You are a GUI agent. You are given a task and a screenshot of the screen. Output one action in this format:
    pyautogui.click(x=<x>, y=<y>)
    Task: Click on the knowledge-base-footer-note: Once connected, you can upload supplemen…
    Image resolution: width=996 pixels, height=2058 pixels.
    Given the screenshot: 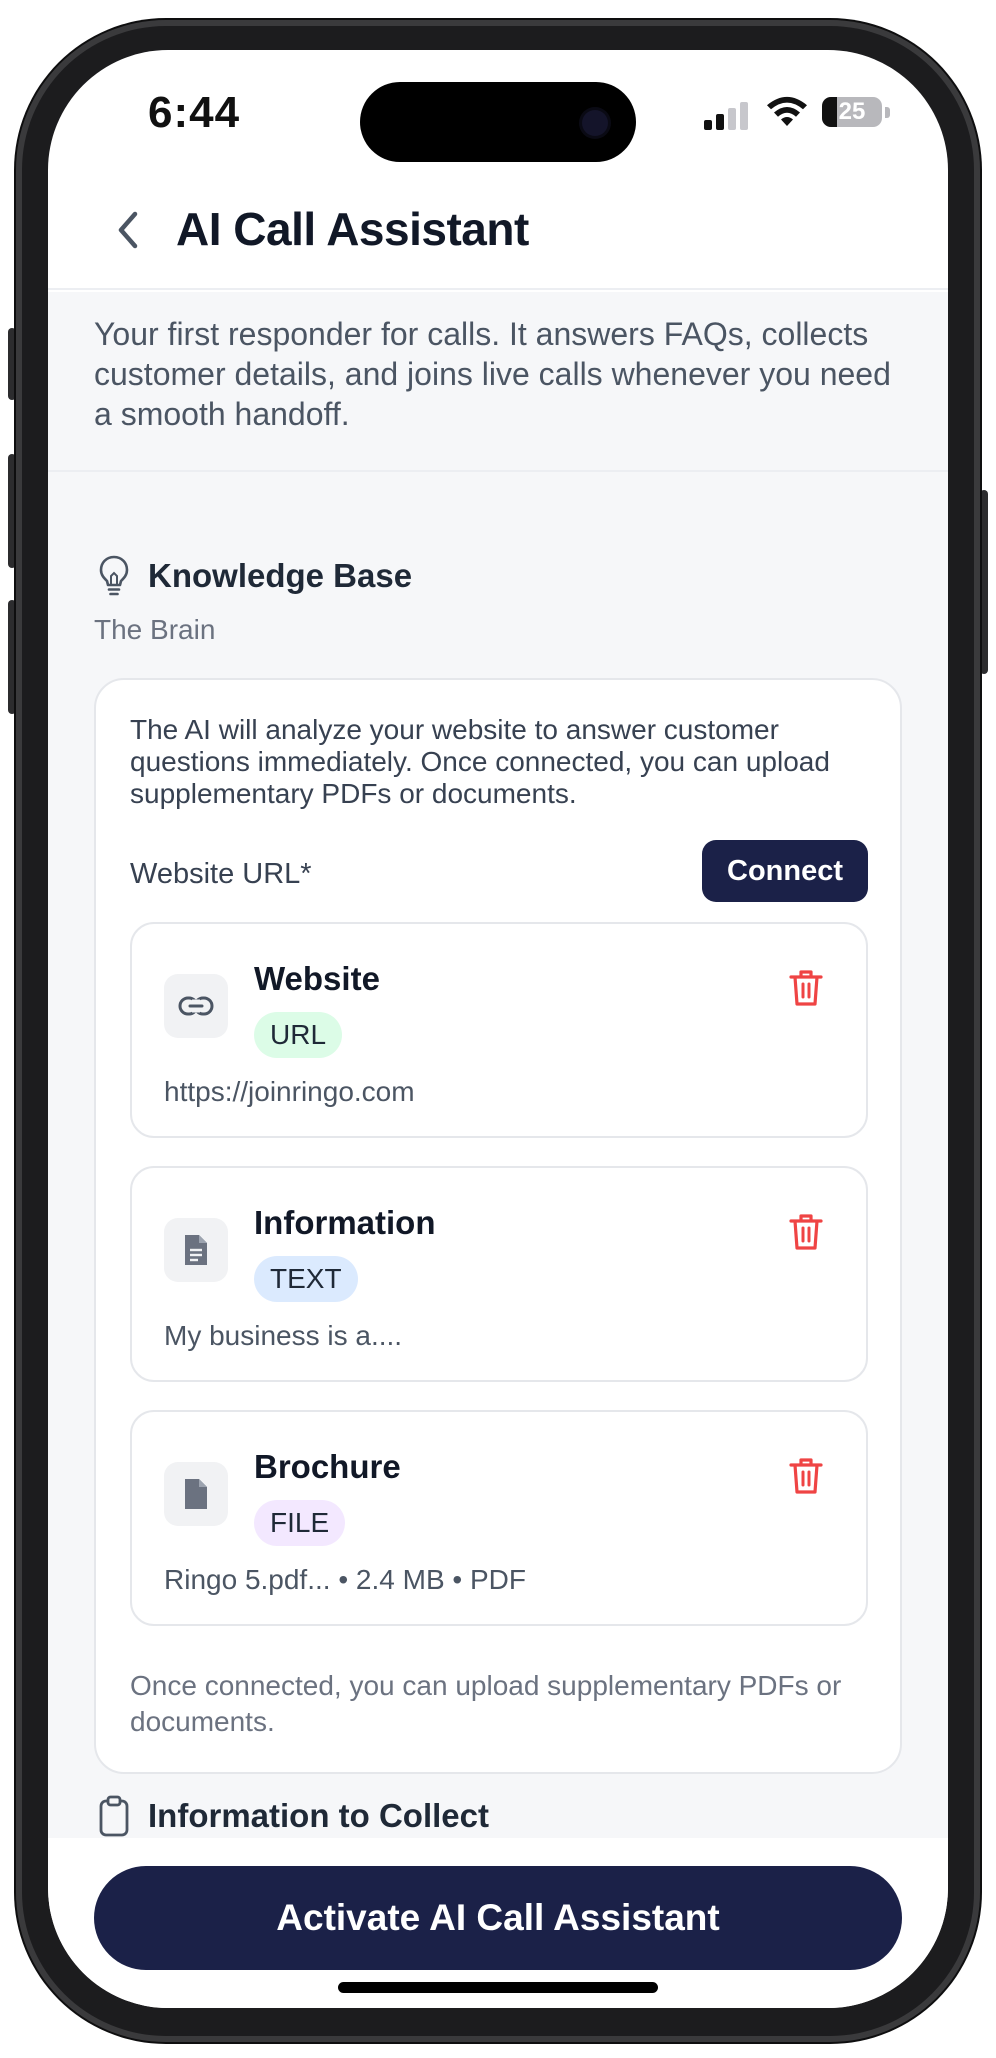 What is the action you would take?
    pyautogui.click(x=486, y=1703)
    